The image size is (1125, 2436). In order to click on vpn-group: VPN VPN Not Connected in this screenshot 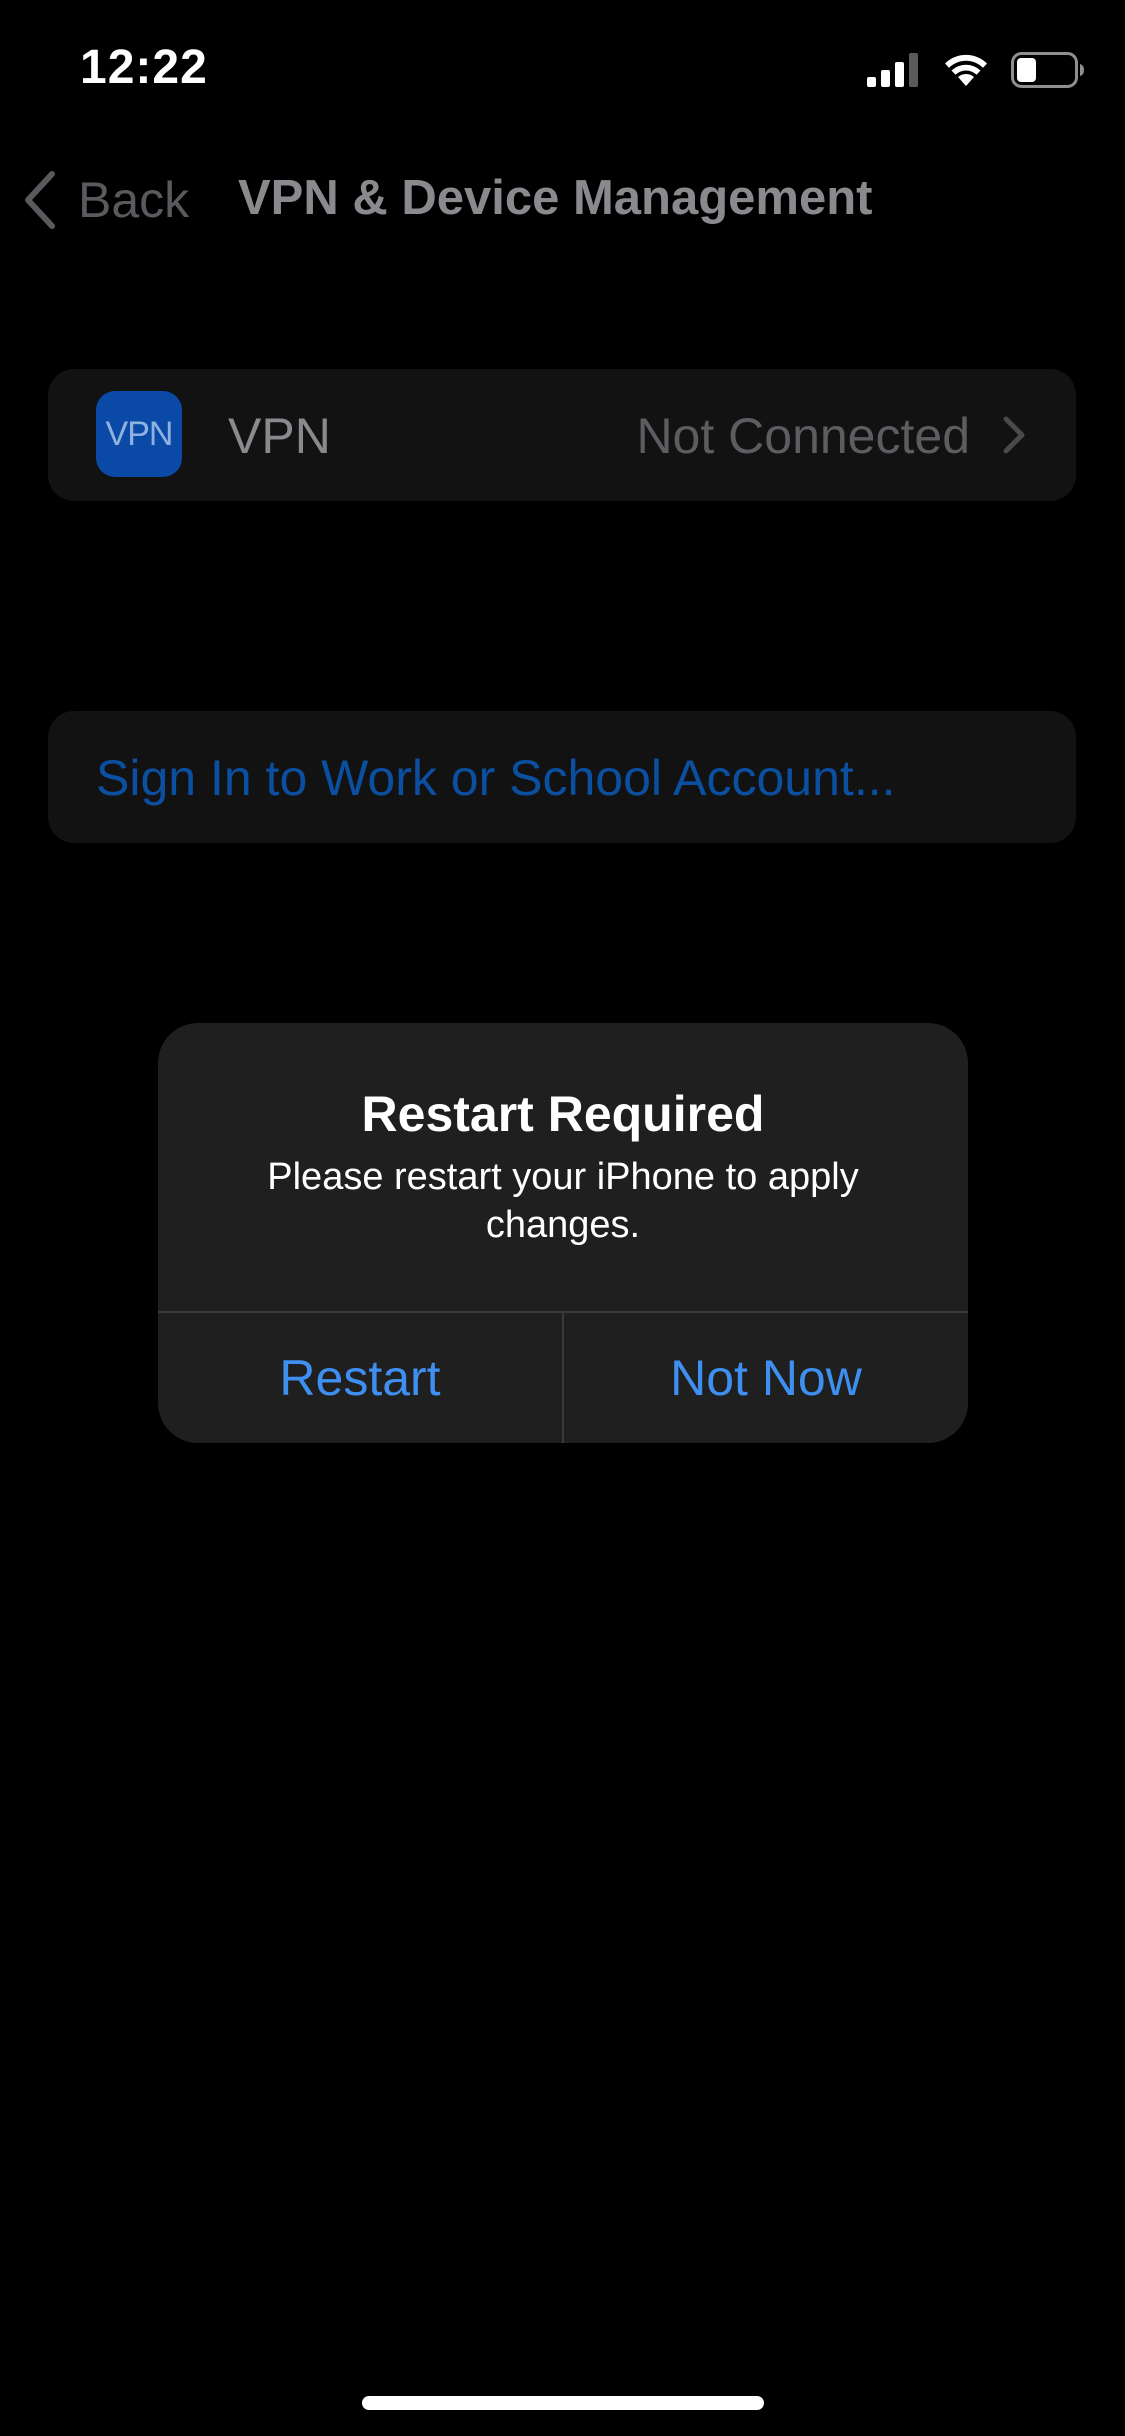, I will do `click(562, 435)`.